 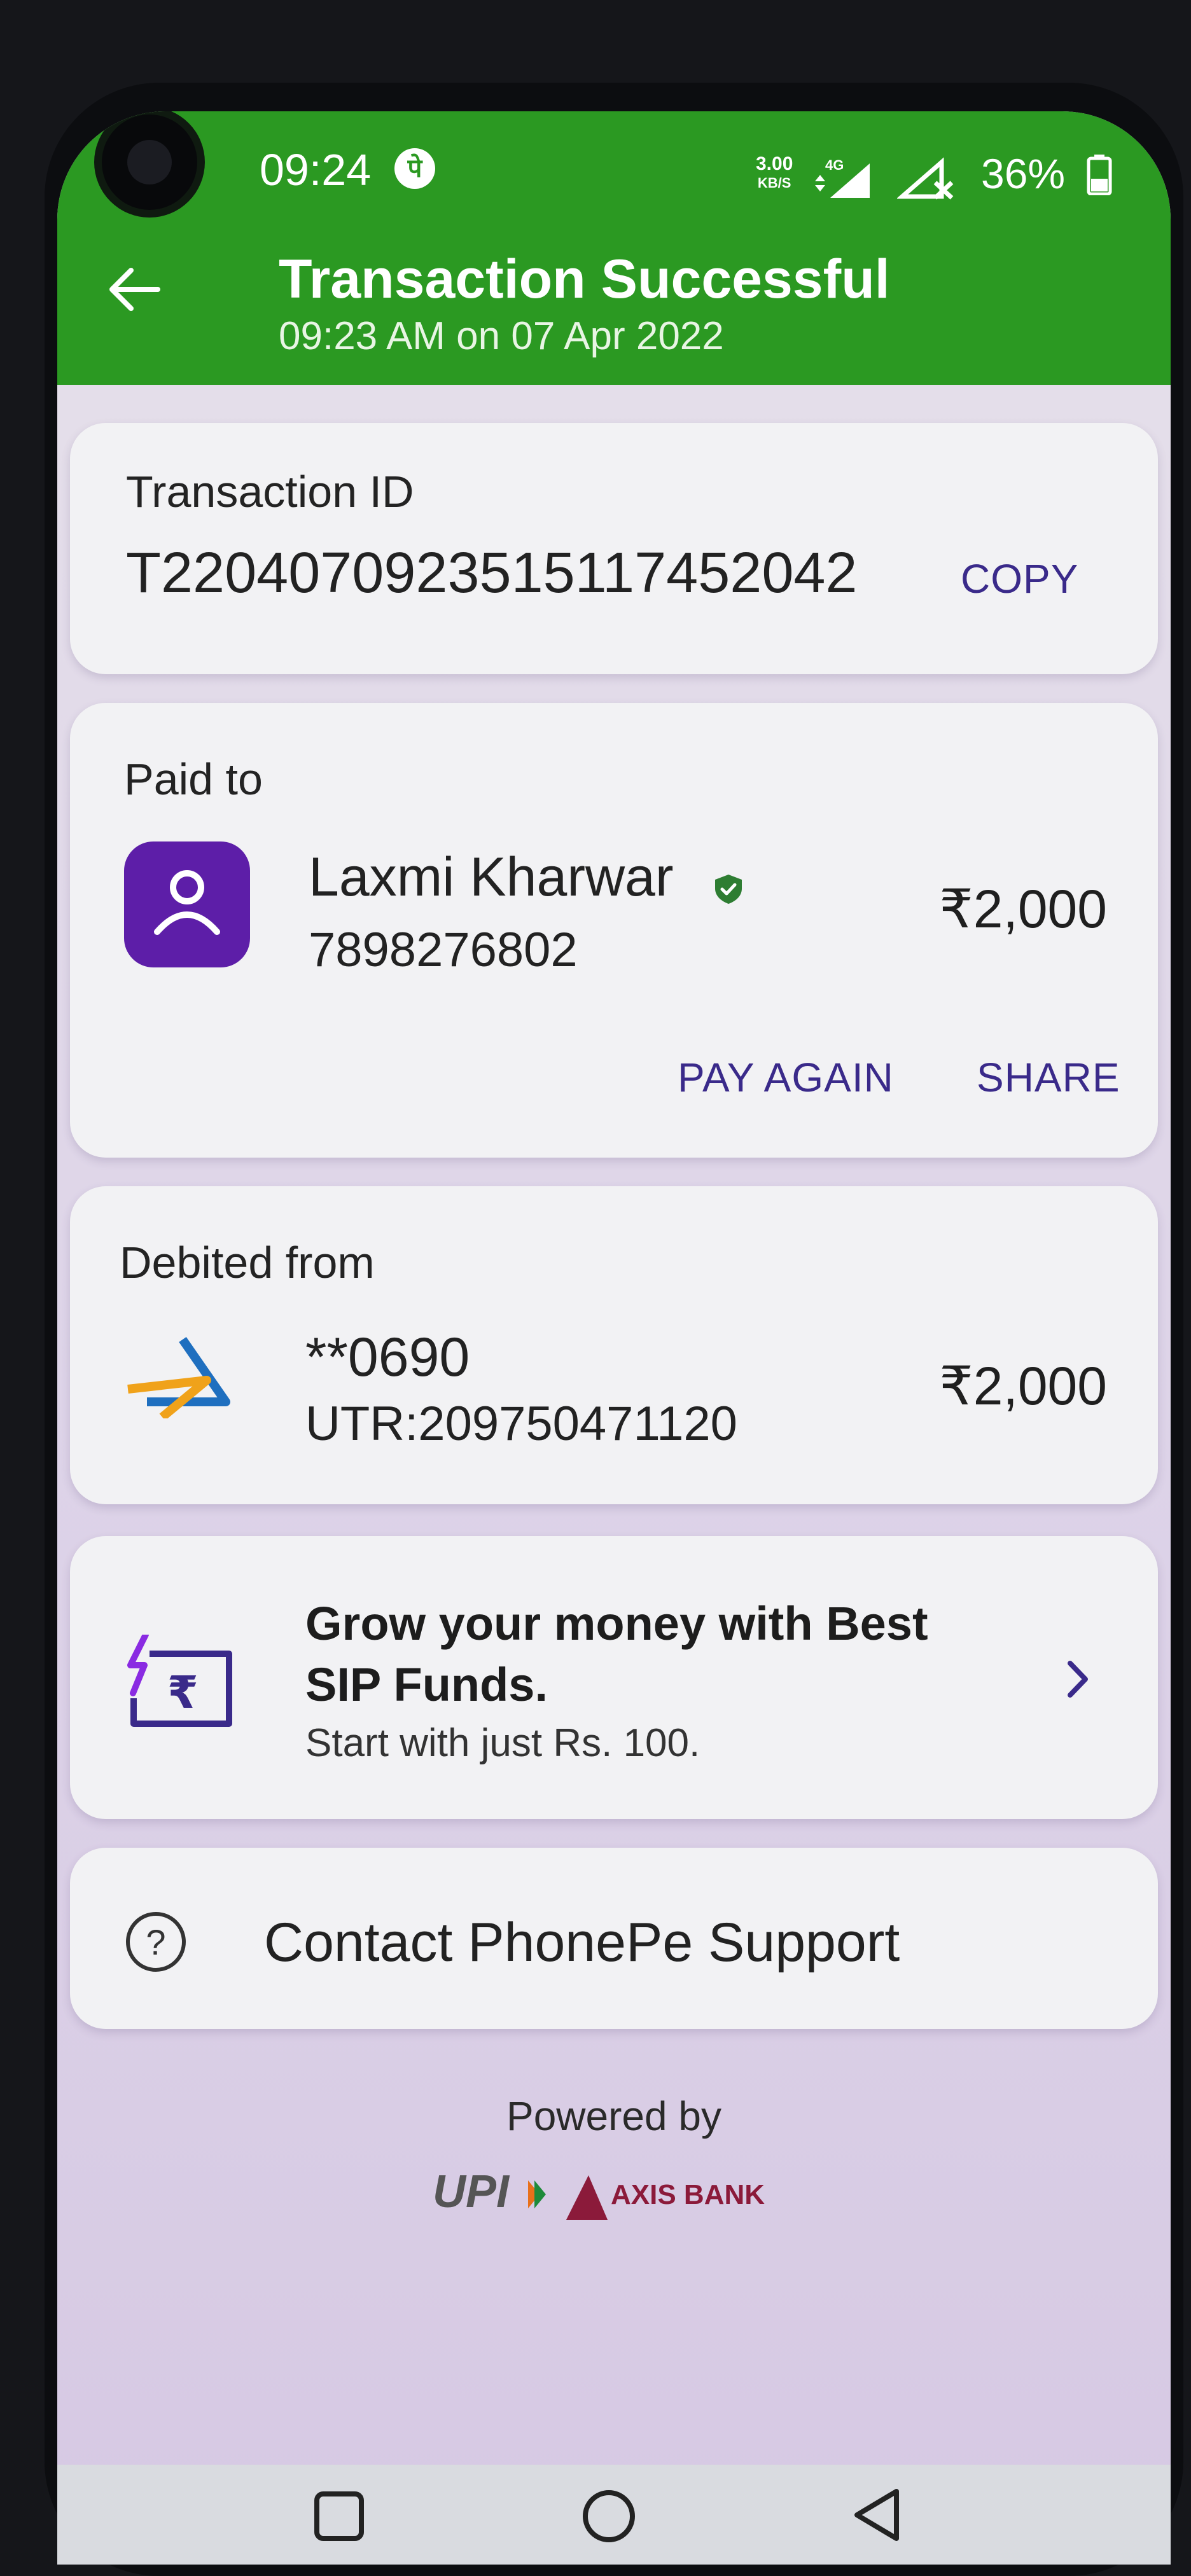 I want to click on system-nav-bar, so click(x=614, y=2515).